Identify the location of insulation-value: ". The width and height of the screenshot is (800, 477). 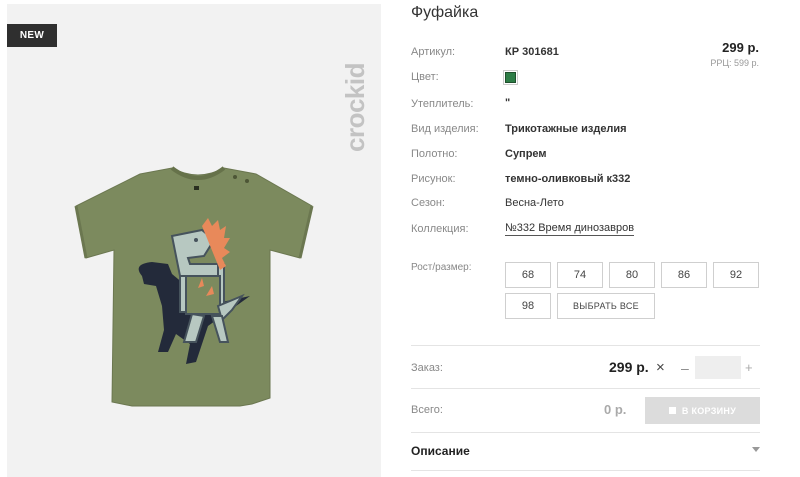
(508, 103).